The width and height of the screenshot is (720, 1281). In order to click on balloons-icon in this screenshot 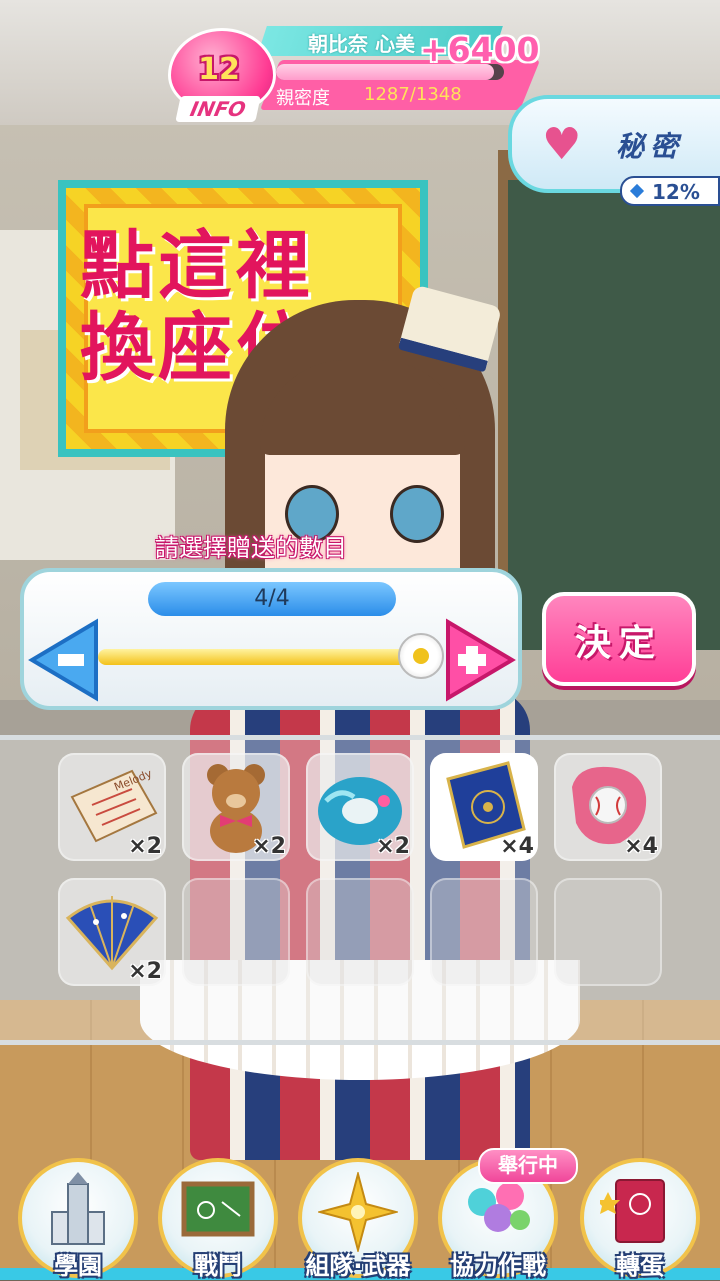, I will do `click(499, 1207)`.